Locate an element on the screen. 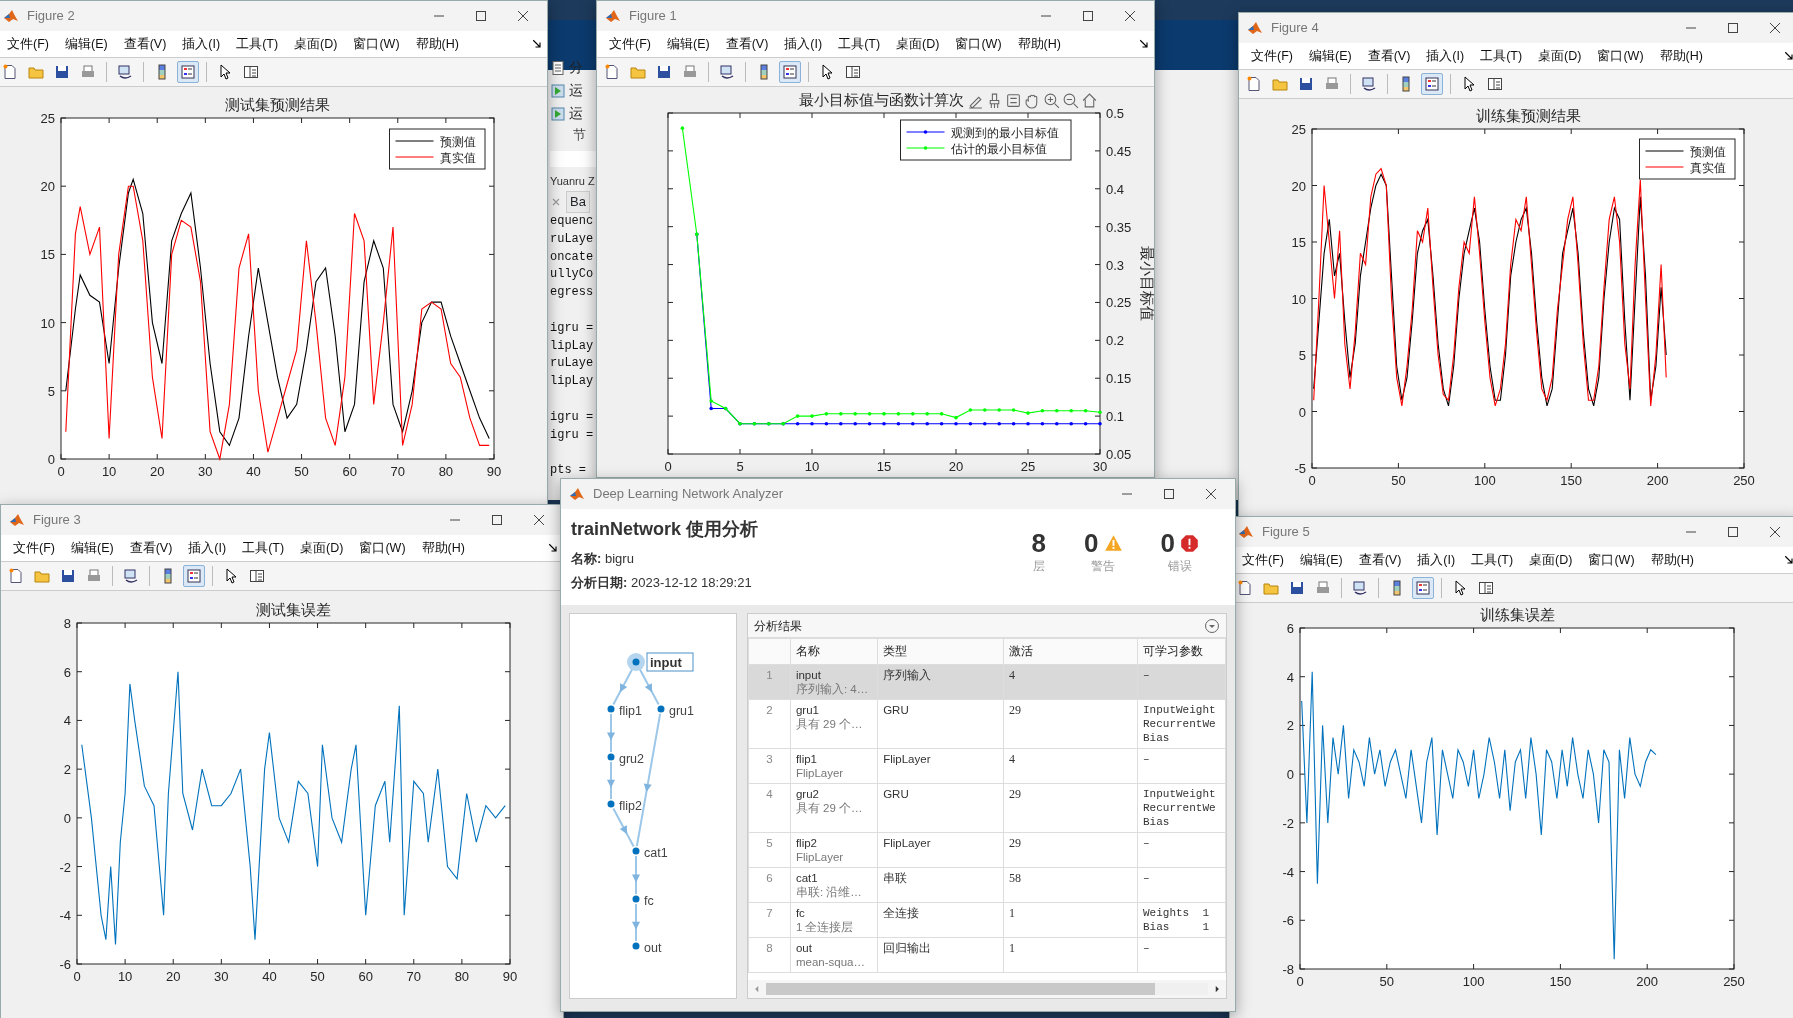  table-row: 5 flip2 FlipLayer FlipLayer 29 – is located at coordinates (987, 850).